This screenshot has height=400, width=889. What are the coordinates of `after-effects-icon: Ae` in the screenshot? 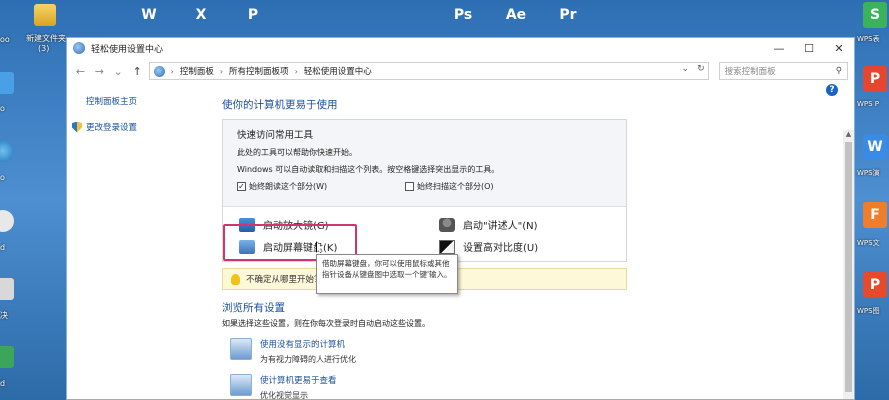 It's located at (516, 15).